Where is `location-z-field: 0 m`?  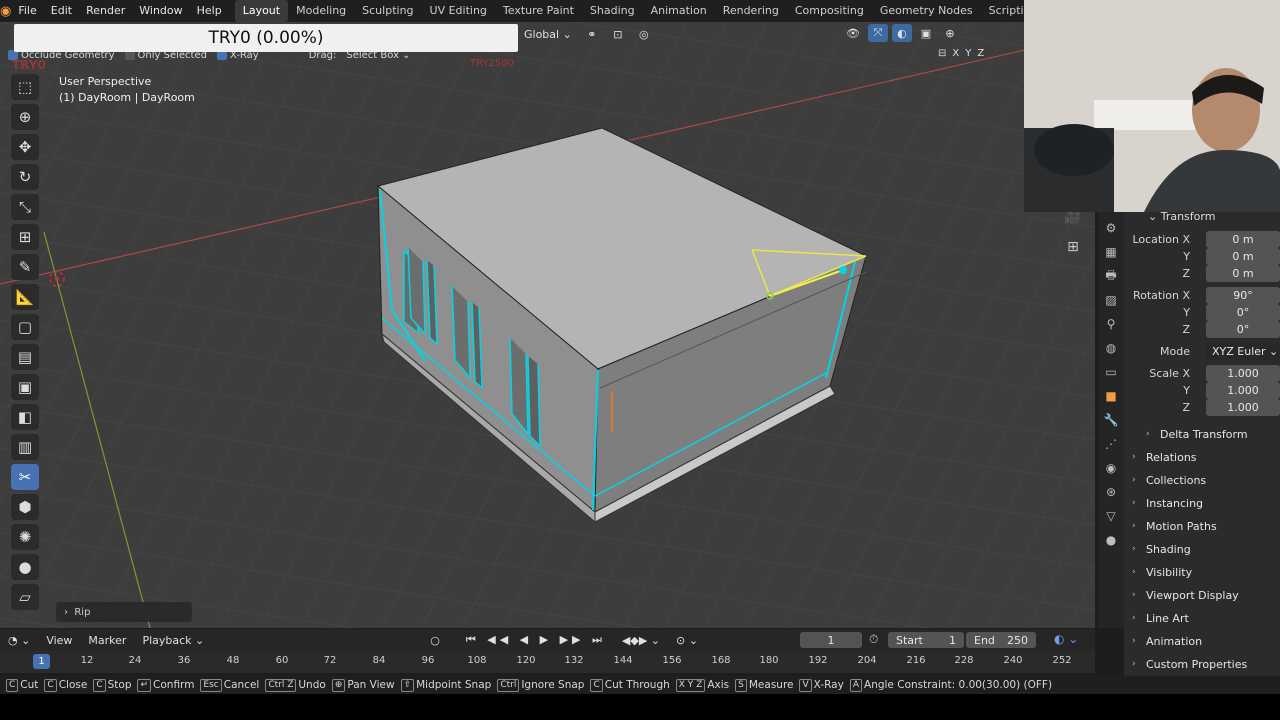
location-z-field: 0 m is located at coordinates (1243, 273).